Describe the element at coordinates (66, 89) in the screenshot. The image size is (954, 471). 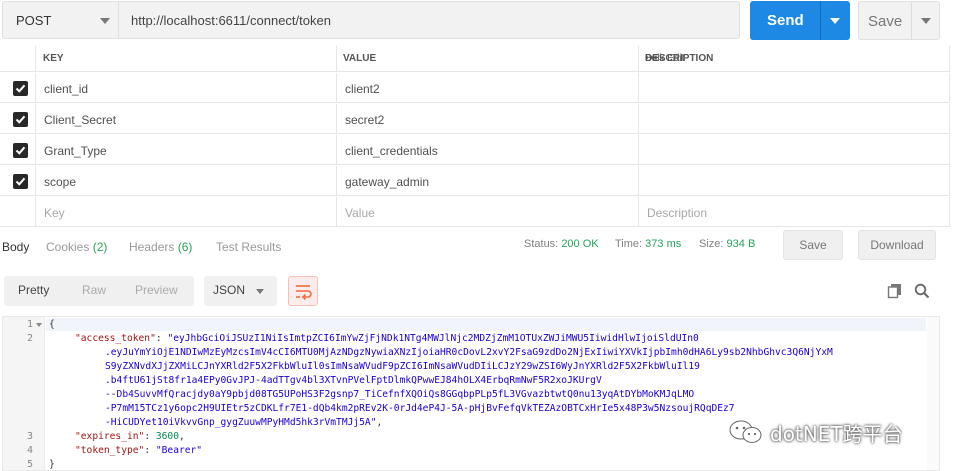
I see `key-text: client_id` at that location.